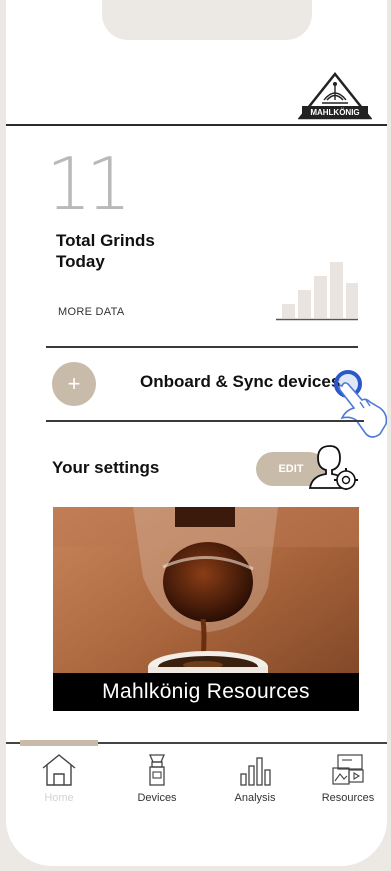 This screenshot has width=391, height=871. What do you see at coordinates (255, 798) in the screenshot?
I see `nav-analysis-label: Analysis` at bounding box center [255, 798].